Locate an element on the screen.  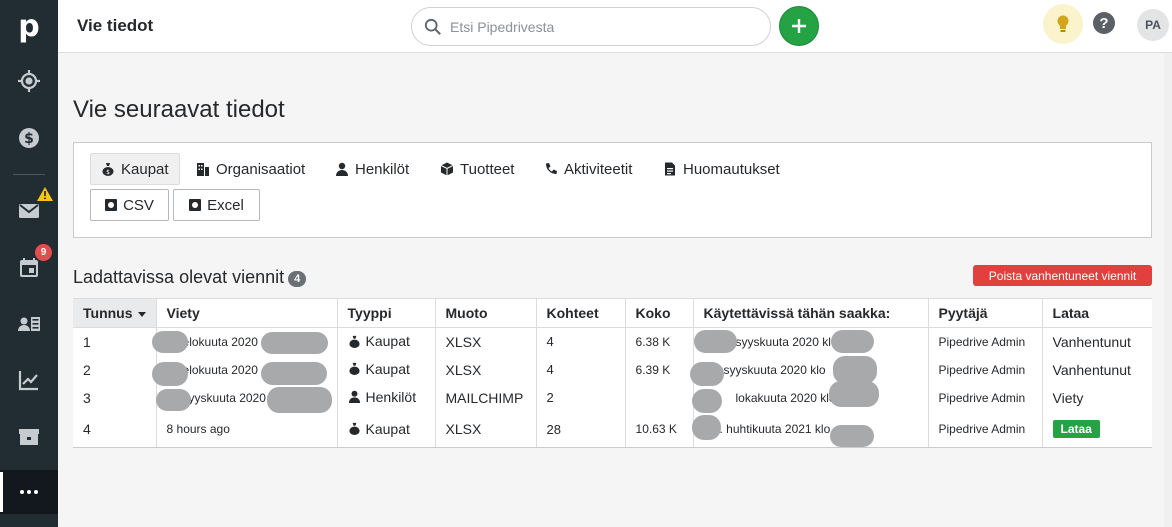
excel-button: Excel is located at coordinates (216, 205).